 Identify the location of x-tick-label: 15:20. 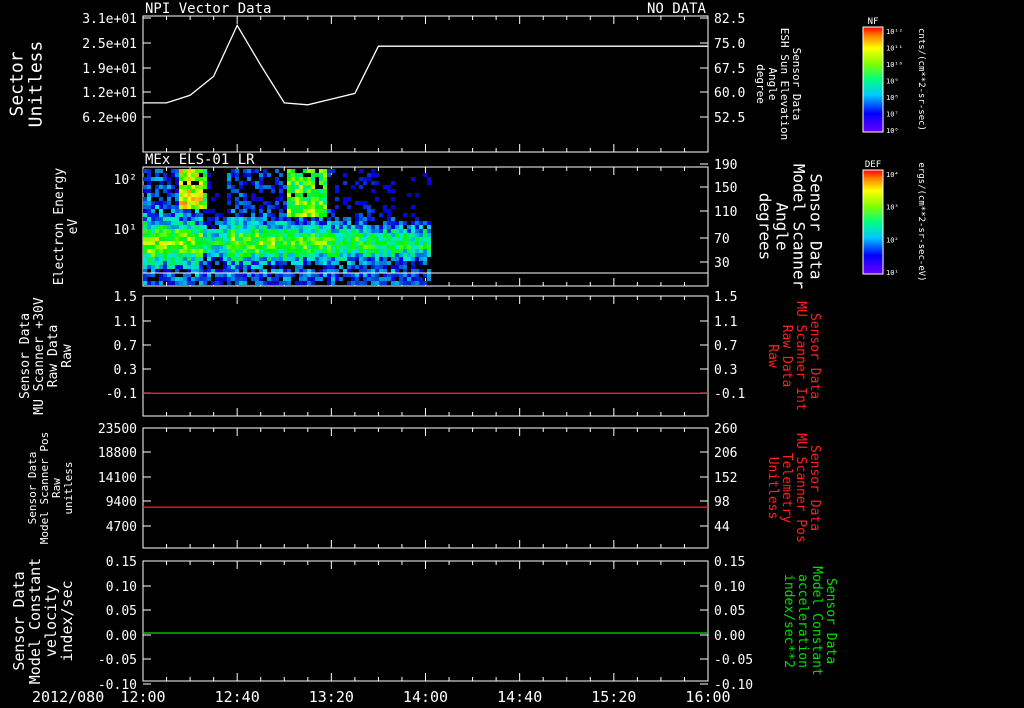
(613, 697).